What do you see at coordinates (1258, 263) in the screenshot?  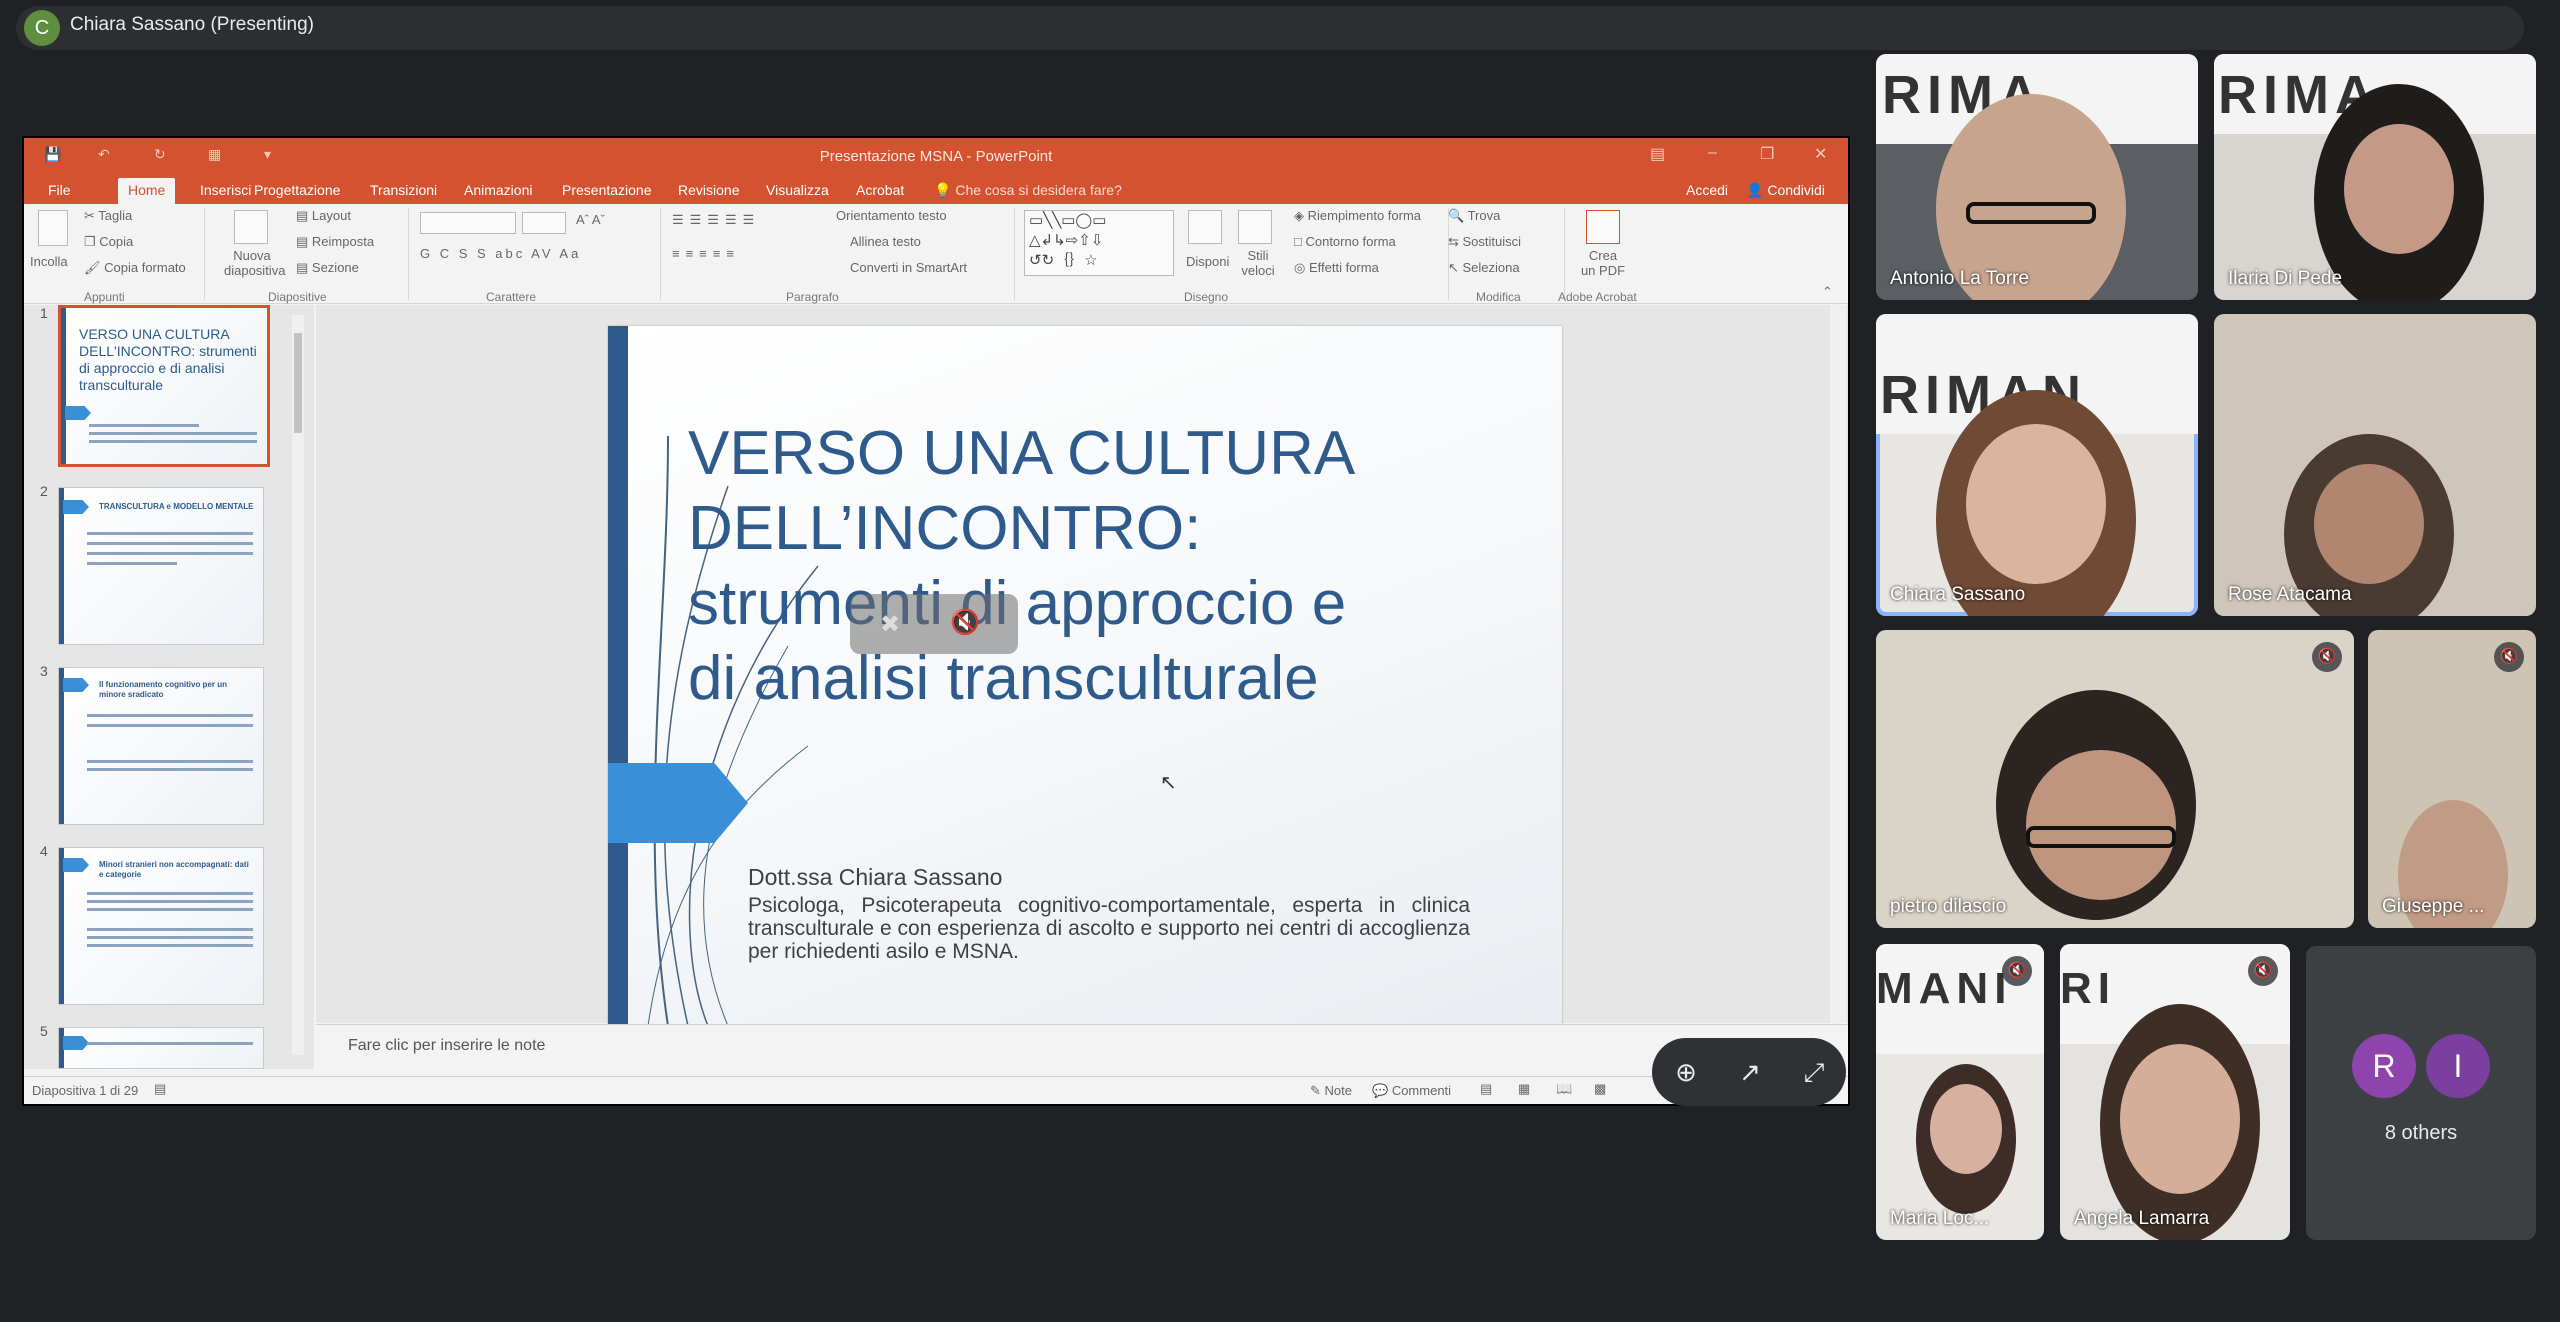 I see `quick-styles-button: Stili veloci` at bounding box center [1258, 263].